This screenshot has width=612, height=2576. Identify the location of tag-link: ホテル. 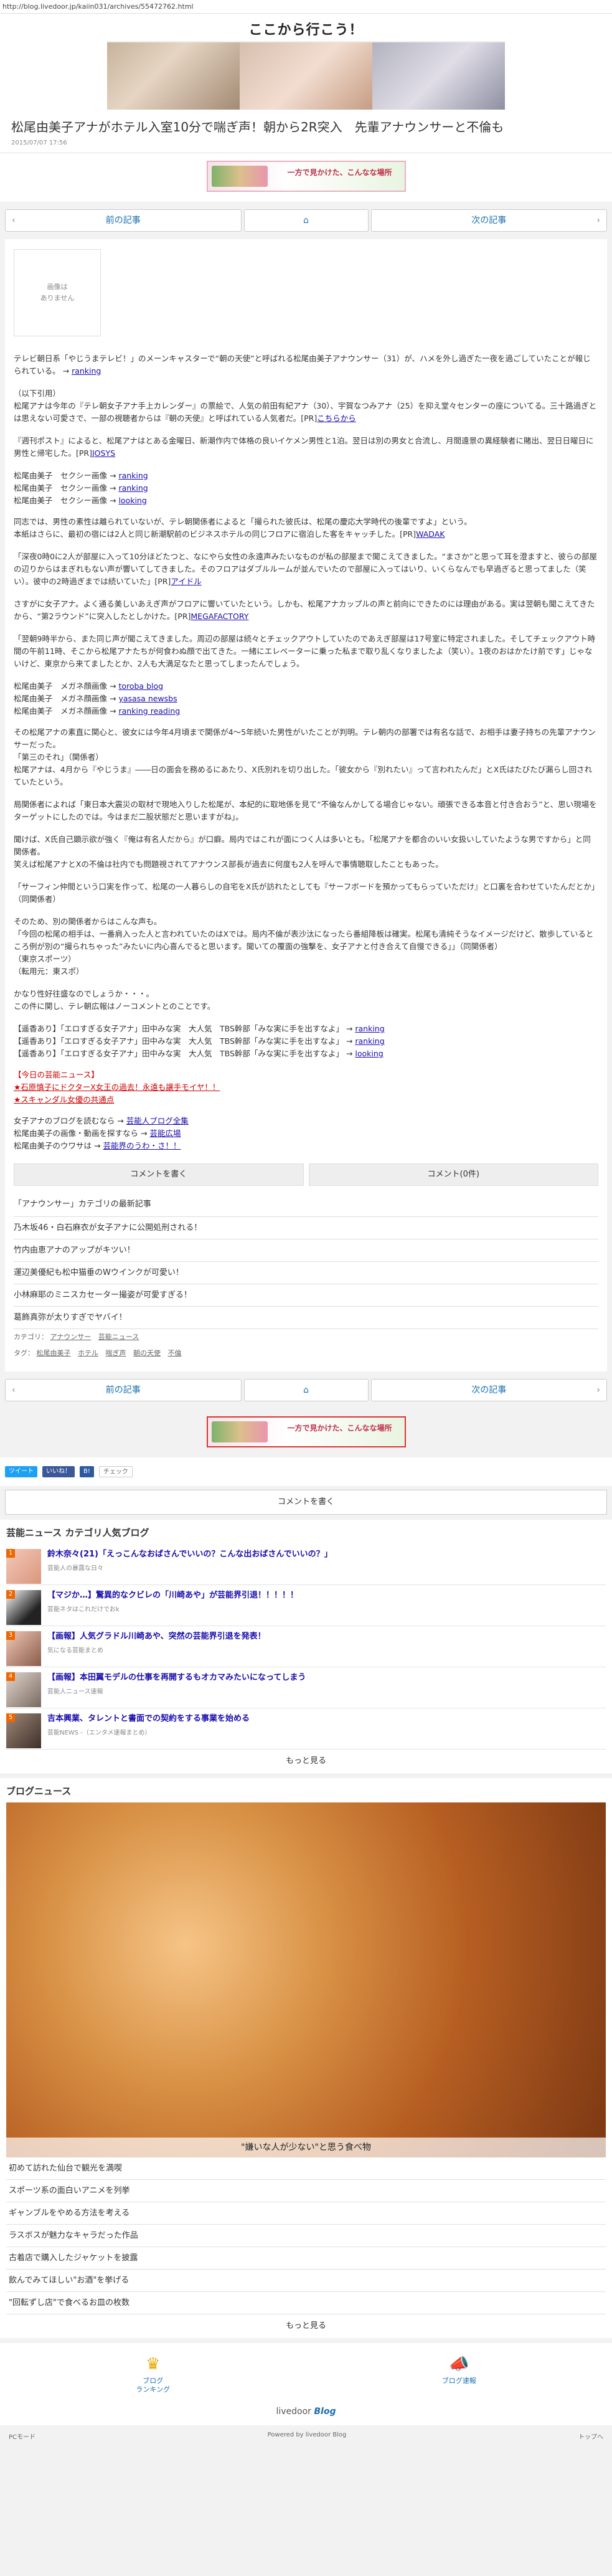
(88, 1353).